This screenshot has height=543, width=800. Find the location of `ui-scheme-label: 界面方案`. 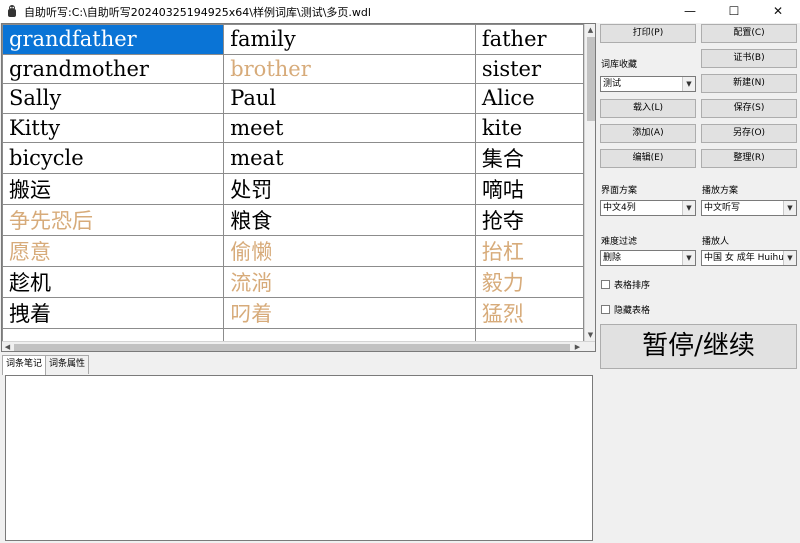

ui-scheme-label: 界面方案 is located at coordinates (619, 191).